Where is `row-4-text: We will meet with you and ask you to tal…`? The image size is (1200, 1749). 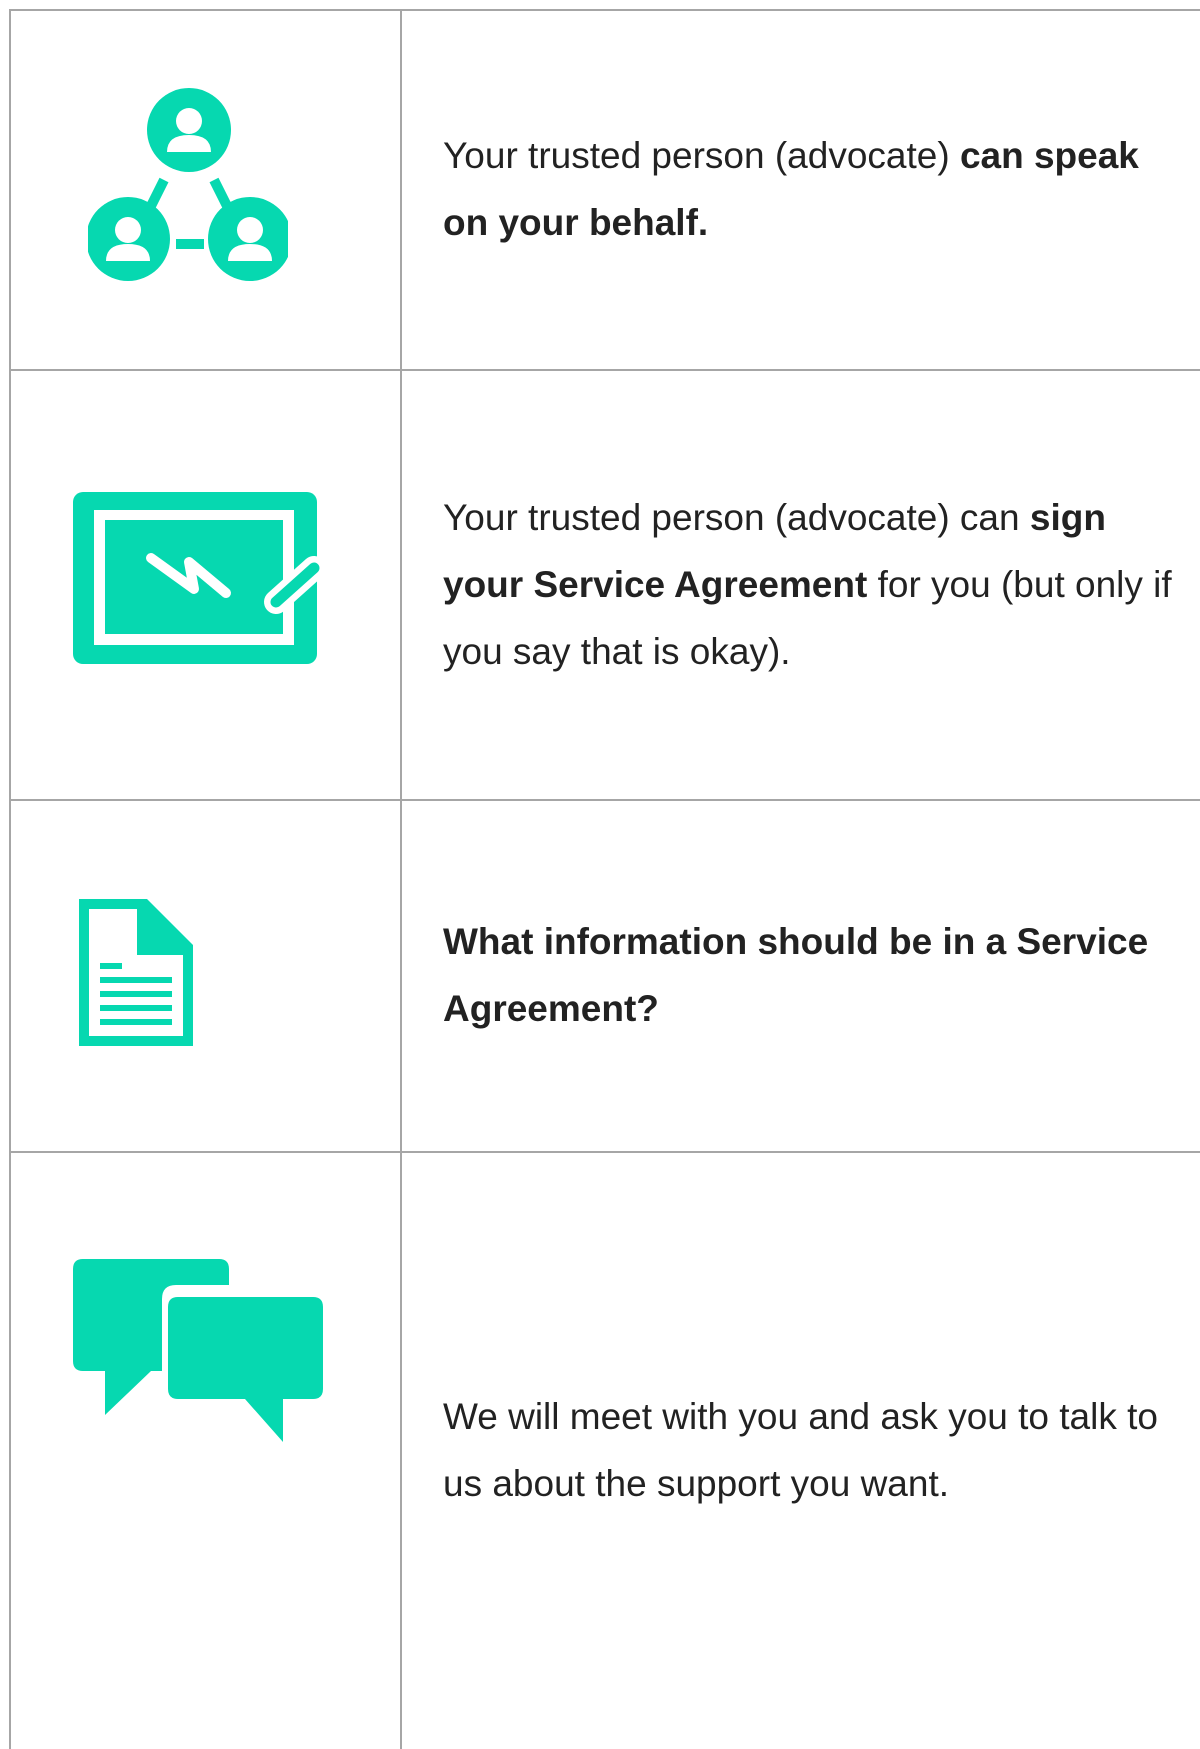 row-4-text: We will meet with you and ask you to tal… is located at coordinates (800, 1450).